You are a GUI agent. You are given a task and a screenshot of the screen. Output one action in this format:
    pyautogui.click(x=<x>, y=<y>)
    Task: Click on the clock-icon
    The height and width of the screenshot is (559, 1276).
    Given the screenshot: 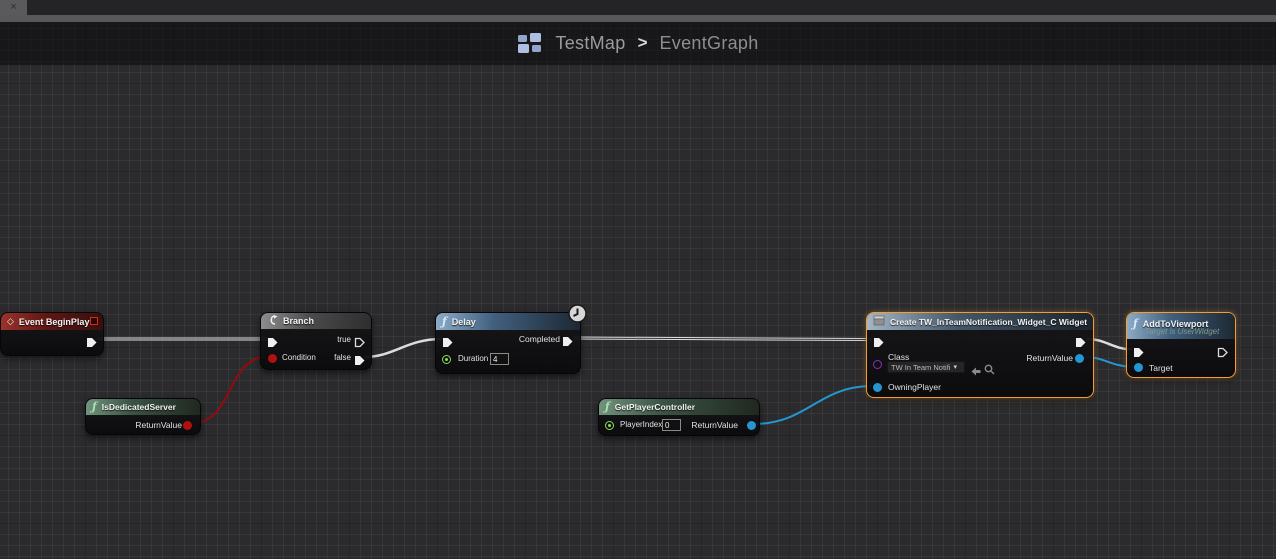 What is the action you would take?
    pyautogui.click(x=577, y=316)
    